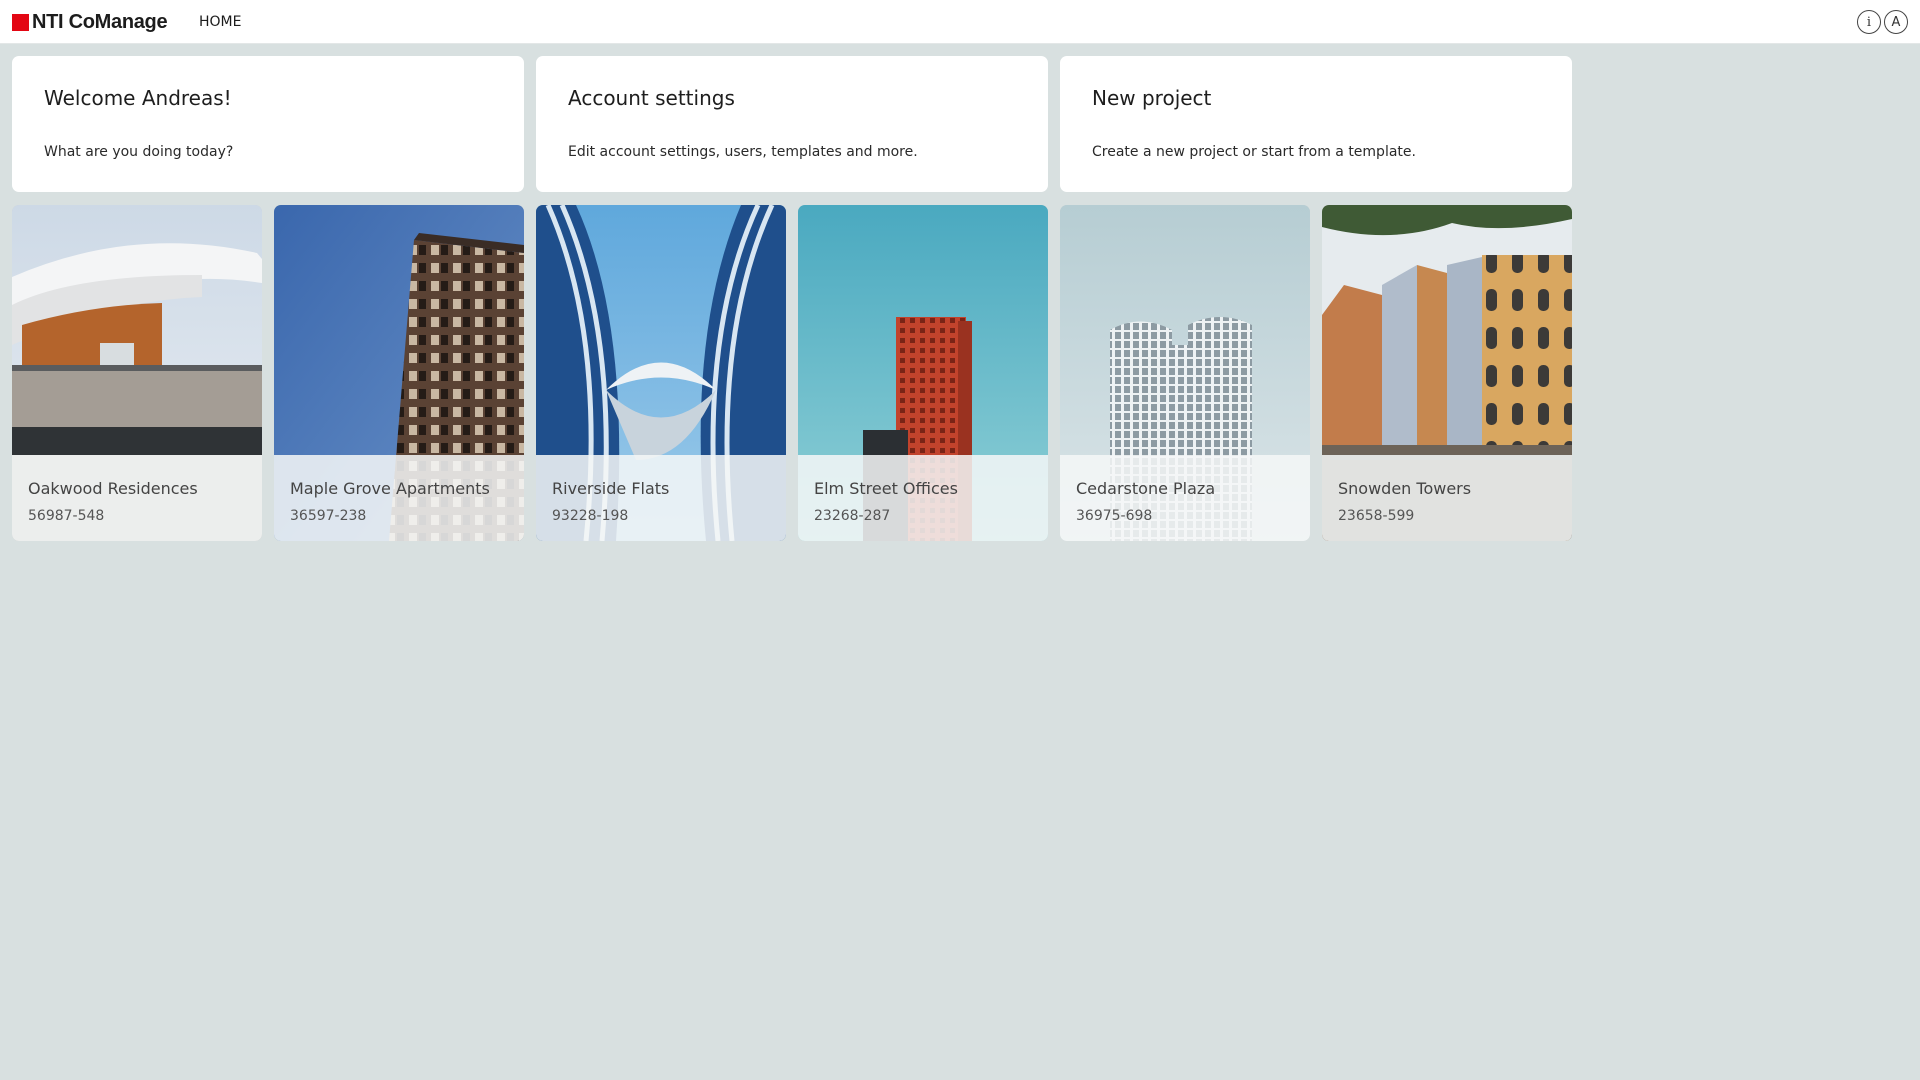 Image resolution: width=1920 pixels, height=1080 pixels. I want to click on project-name: Snowden Towers, so click(1405, 488).